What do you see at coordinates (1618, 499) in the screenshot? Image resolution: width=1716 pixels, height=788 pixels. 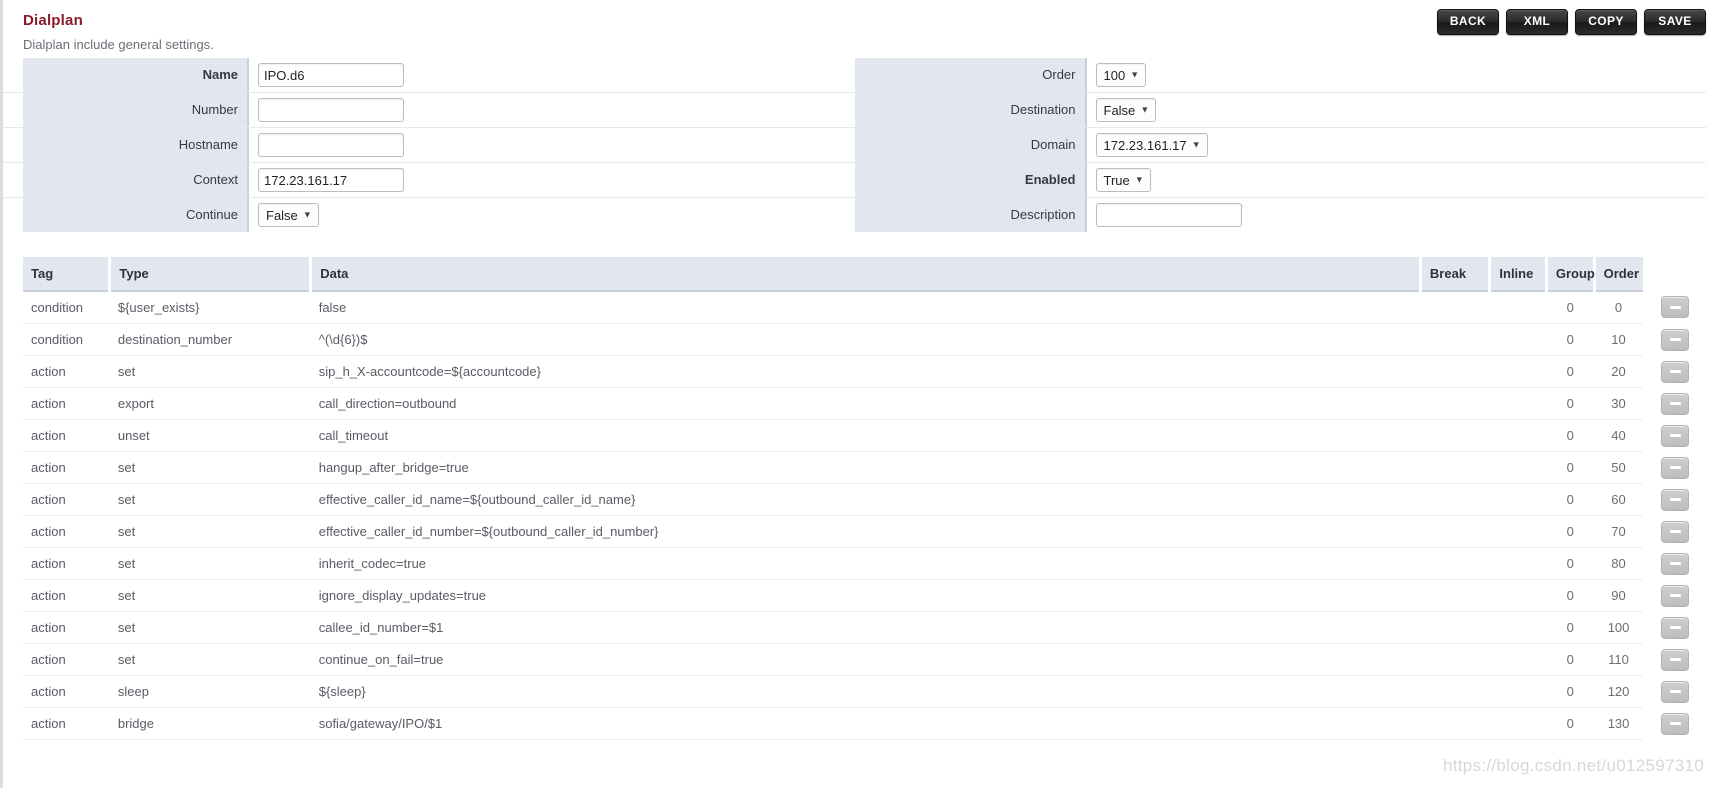 I see `cell-order: 60` at bounding box center [1618, 499].